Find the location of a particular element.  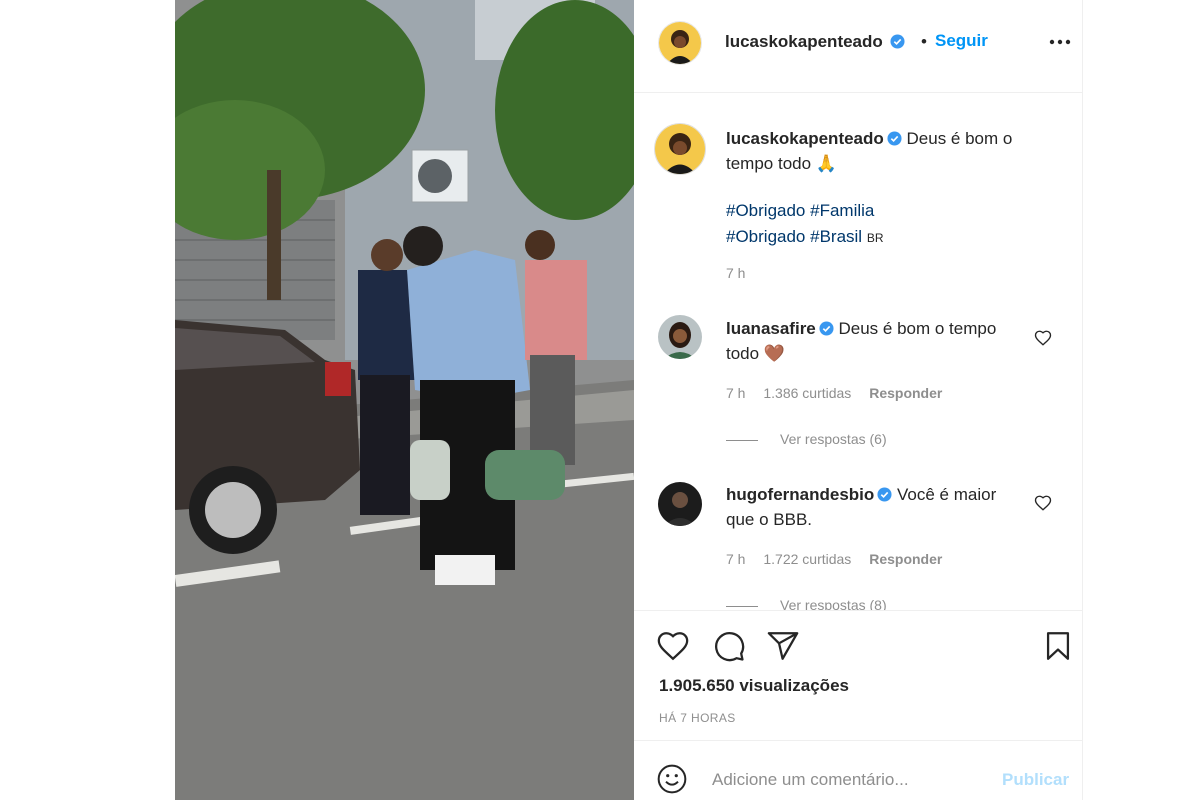

author-username: lucaskokapenteado is located at coordinates (804, 41).